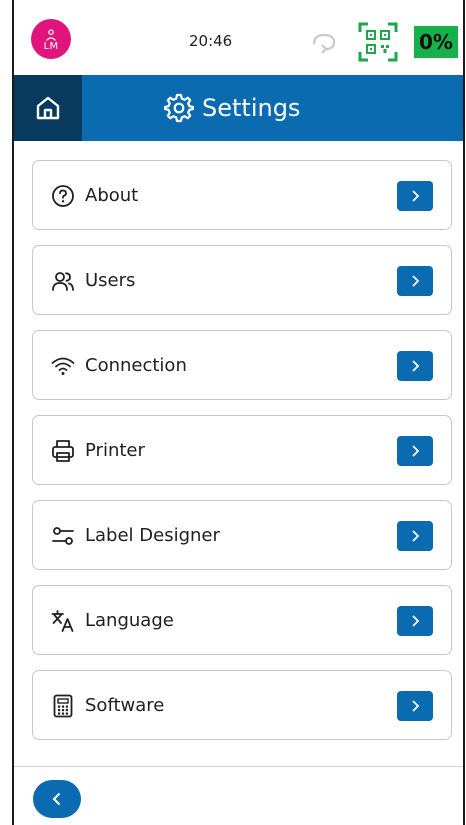 The image size is (466, 825). I want to click on qr-code-icon, so click(378, 42).